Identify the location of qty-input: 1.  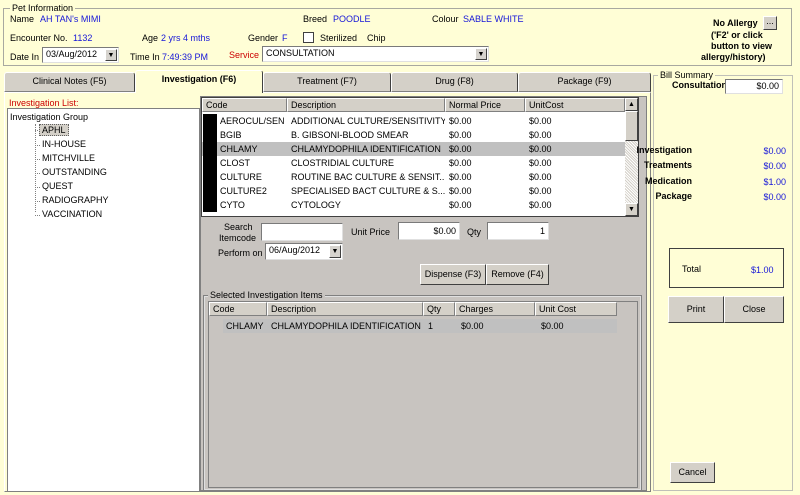
(518, 231).